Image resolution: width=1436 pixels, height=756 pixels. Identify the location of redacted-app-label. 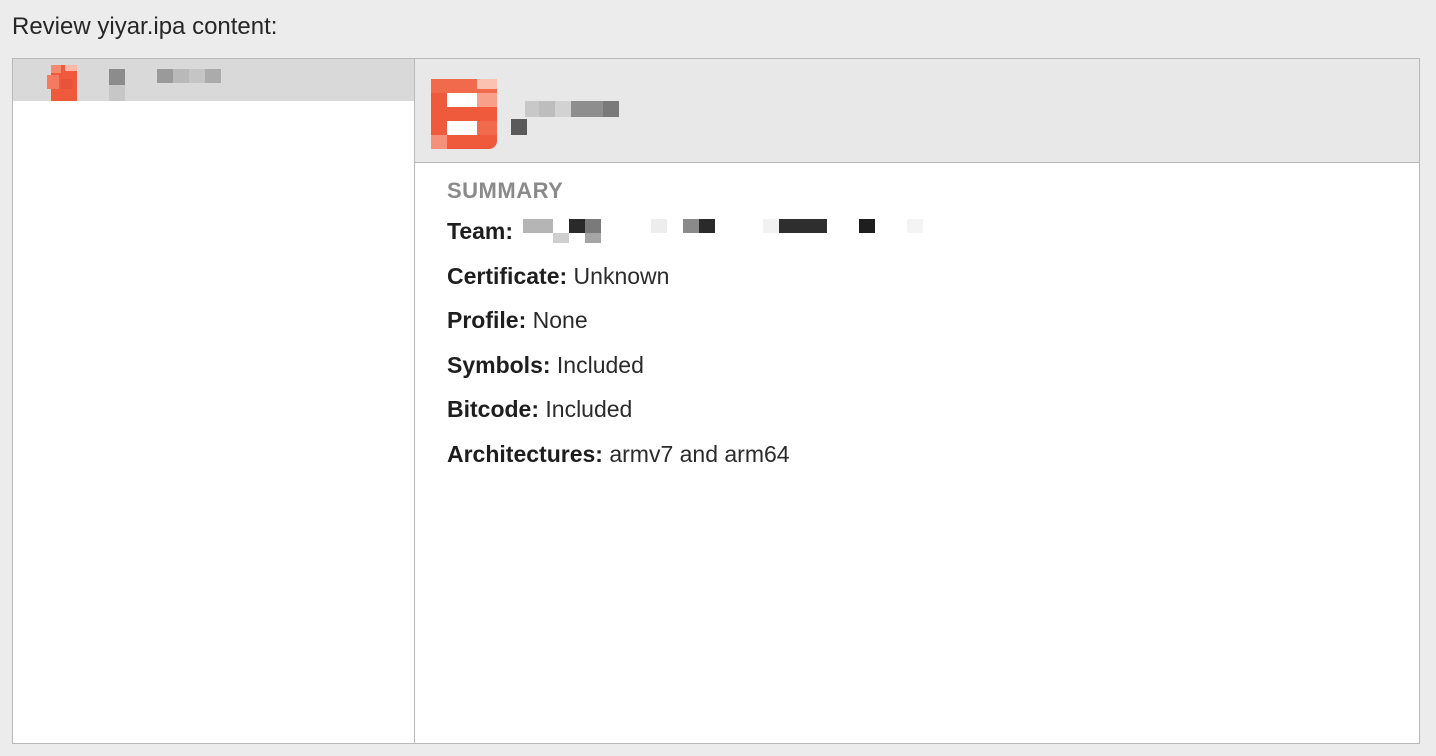
(174, 85).